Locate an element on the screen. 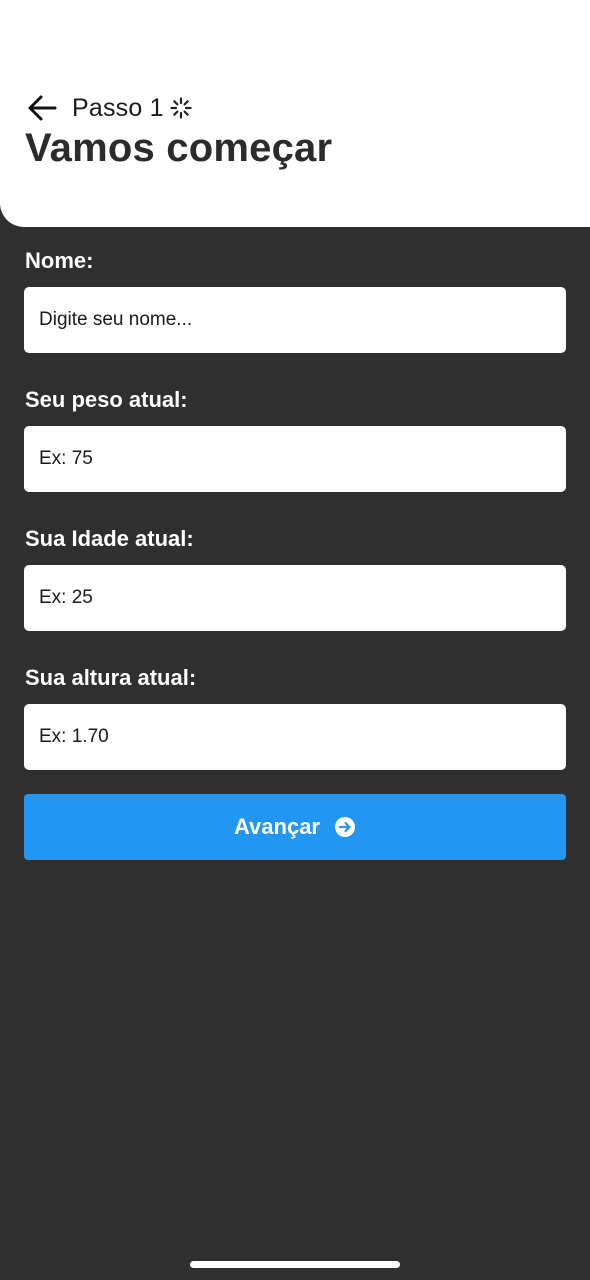 The width and height of the screenshot is (590, 1280). arrow-left-icon is located at coordinates (42, 108).